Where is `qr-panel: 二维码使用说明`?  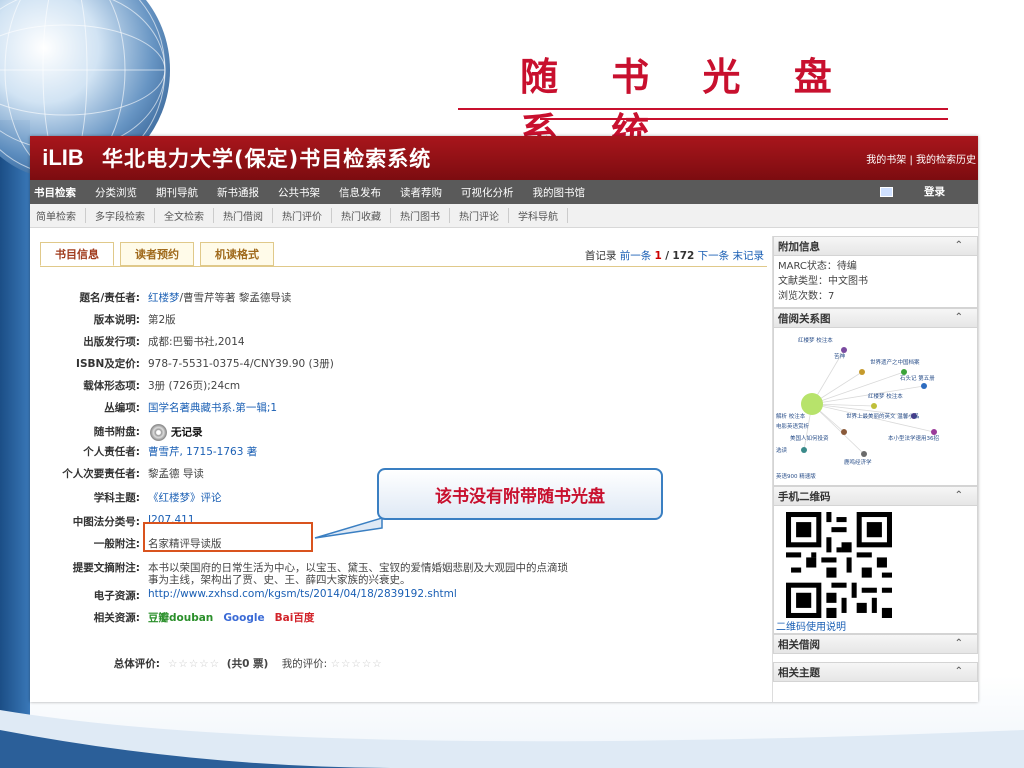
qr-panel: 二维码使用说明 is located at coordinates (875, 570).